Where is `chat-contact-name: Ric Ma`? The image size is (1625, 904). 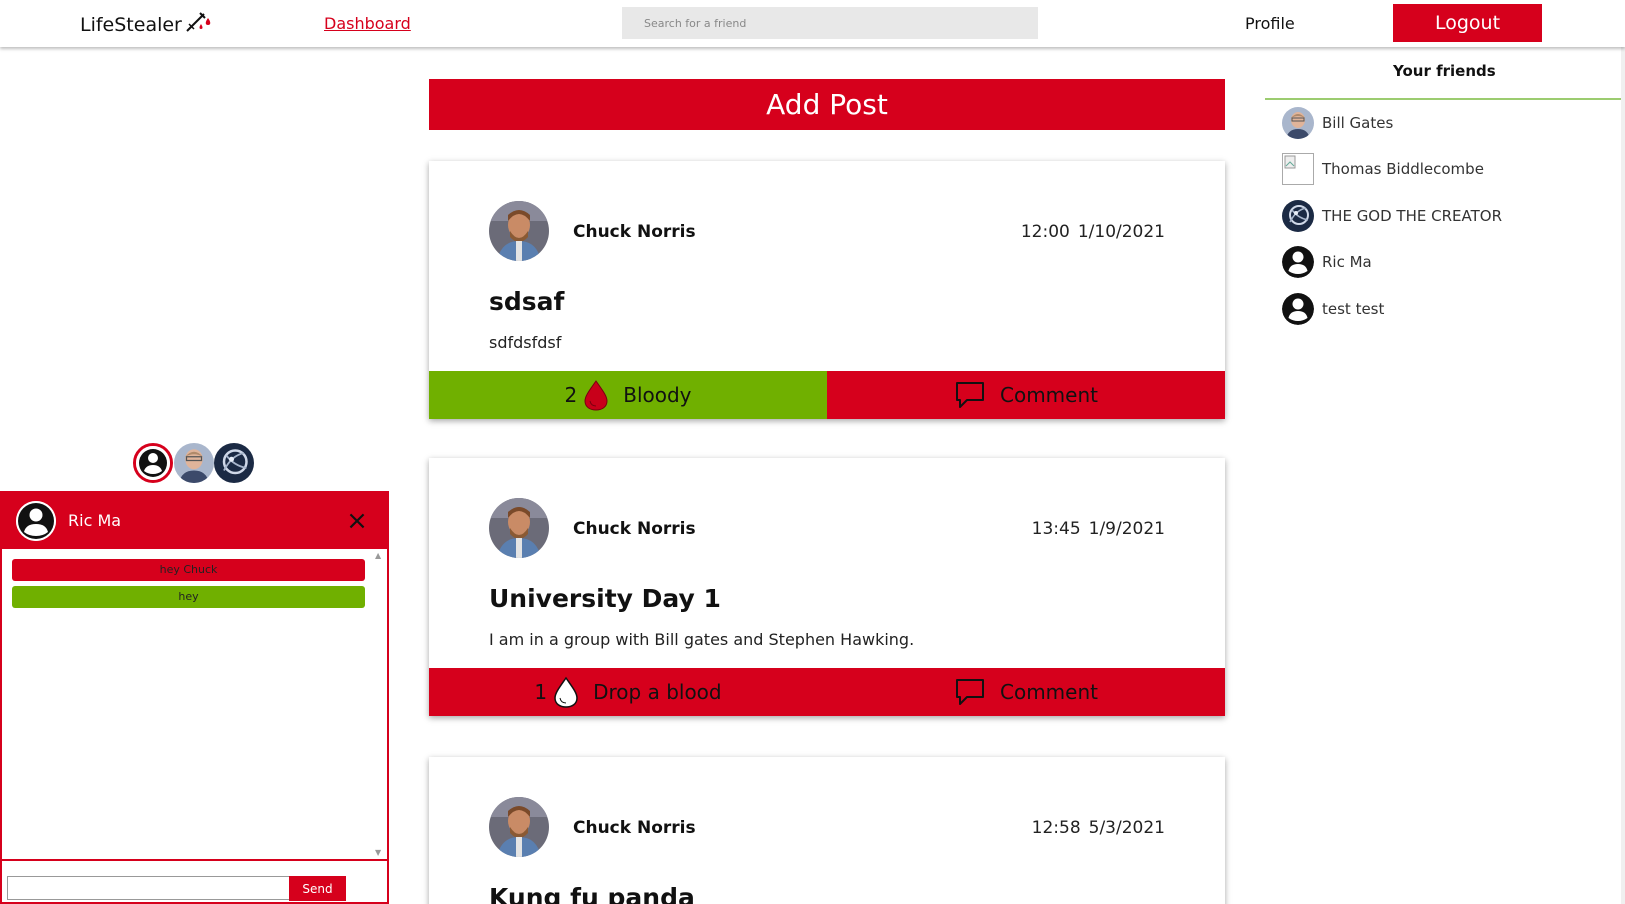
chat-contact-name: Ric Ma is located at coordinates (95, 520).